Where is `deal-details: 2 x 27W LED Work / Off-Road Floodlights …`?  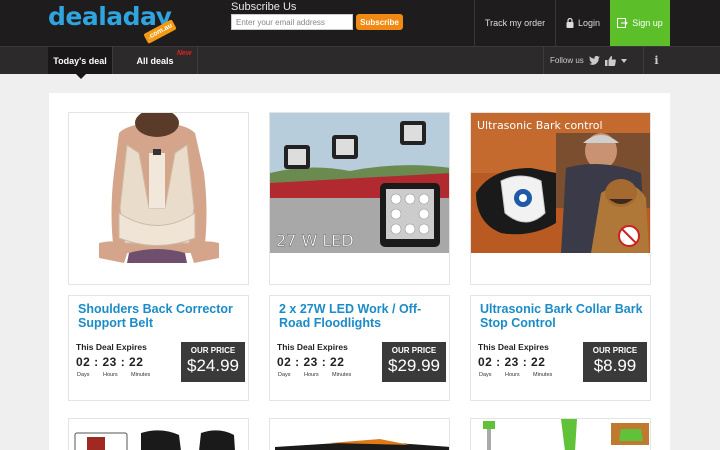
deal-details: 2 x 27W LED Work / Off-Road Floodlights … is located at coordinates (359, 348).